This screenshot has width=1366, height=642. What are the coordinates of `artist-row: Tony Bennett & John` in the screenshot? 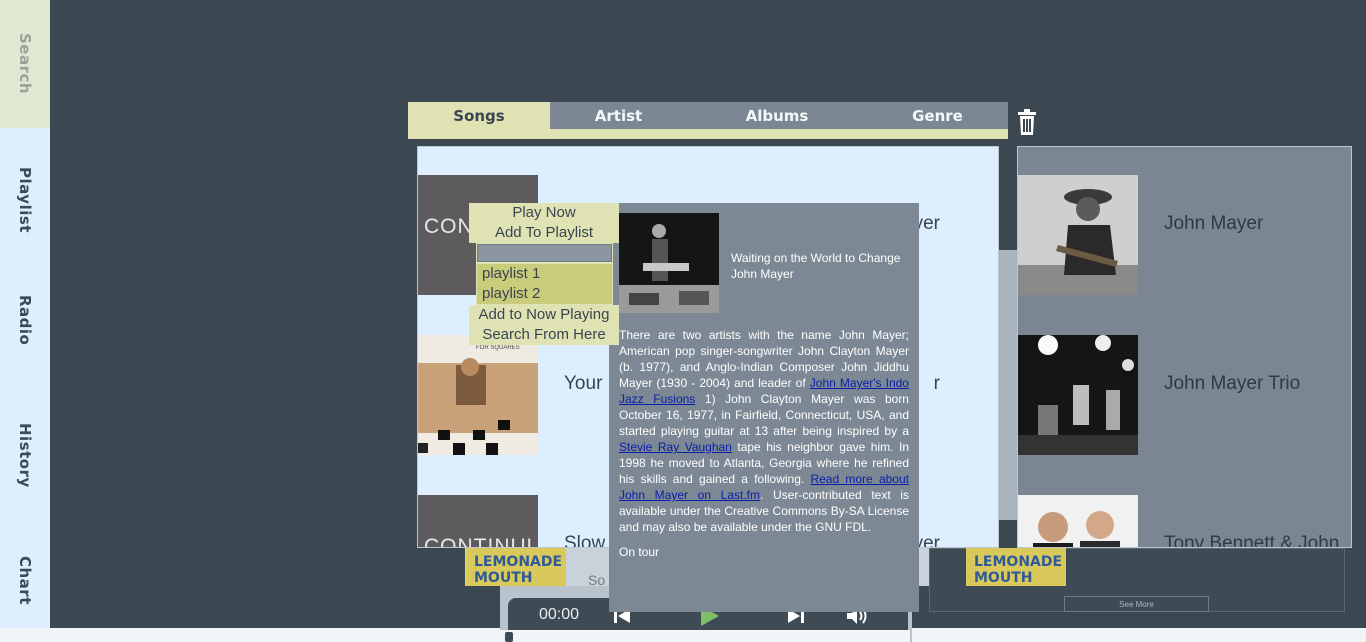 It's located at (1184, 521).